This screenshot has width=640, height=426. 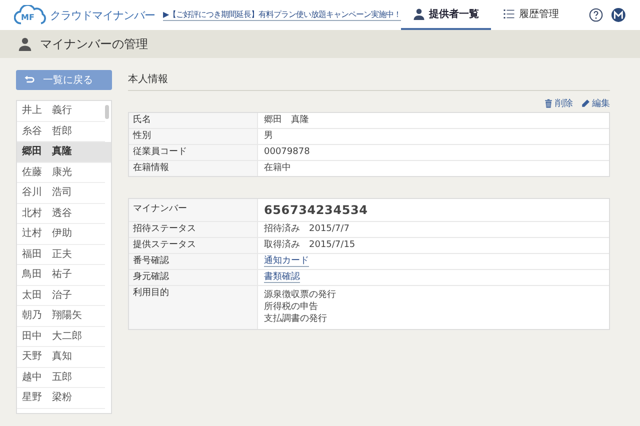 What do you see at coordinates (193, 168) in the screenshot?
I see `field-label: 在籍情報` at bounding box center [193, 168].